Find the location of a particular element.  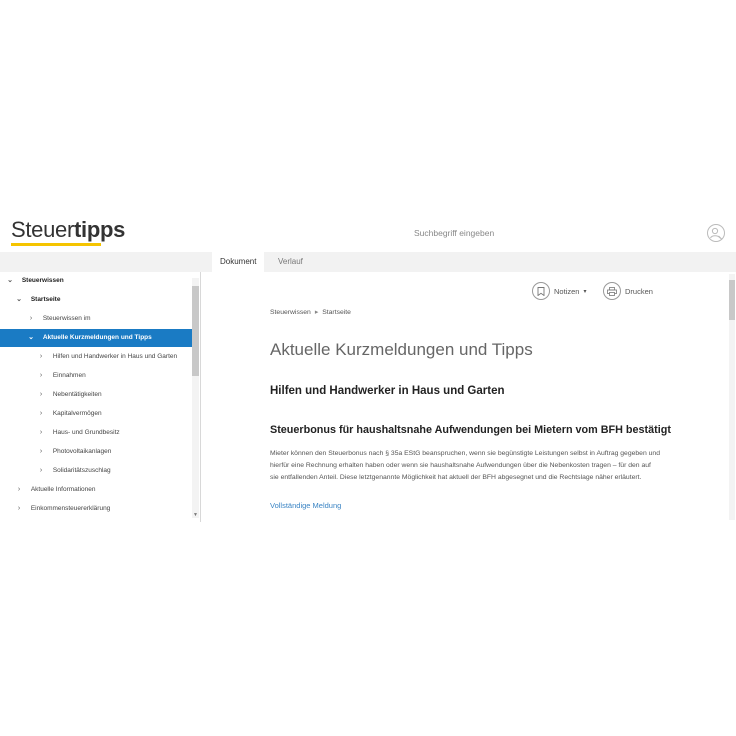

document-scroll-thumb is located at coordinates (732, 300).